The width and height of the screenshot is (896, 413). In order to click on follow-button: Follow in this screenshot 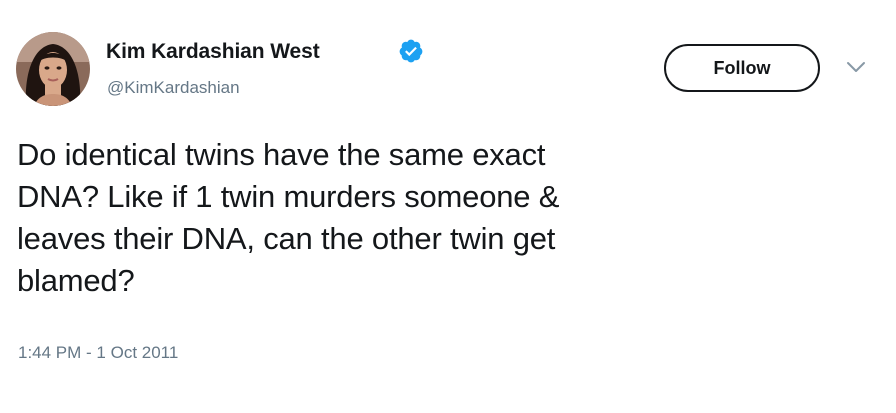, I will do `click(742, 68)`.